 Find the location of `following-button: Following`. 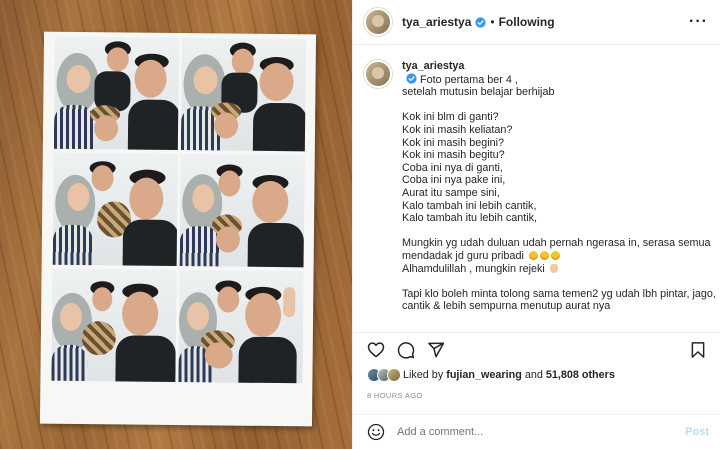

following-button: Following is located at coordinates (527, 22).